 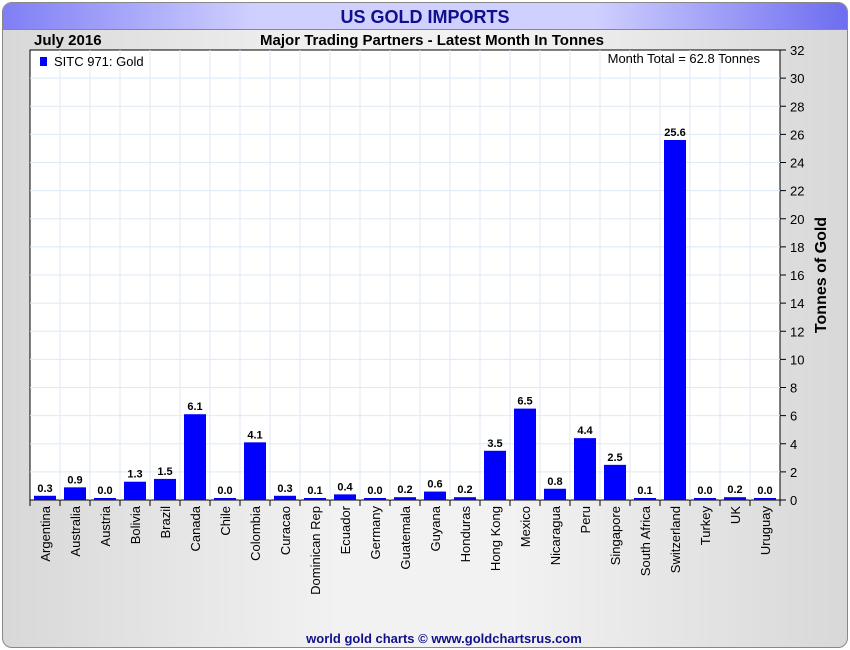 What do you see at coordinates (615, 535) in the screenshot?
I see `x-tick-label: Singapore` at bounding box center [615, 535].